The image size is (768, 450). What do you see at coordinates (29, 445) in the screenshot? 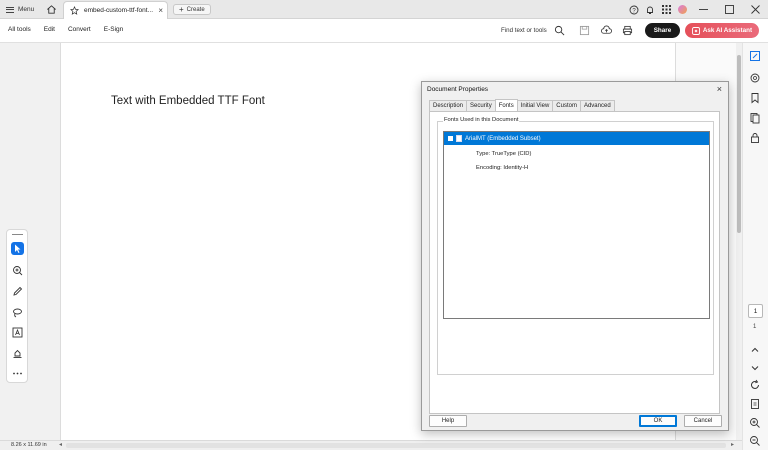
I see `page-size: 8.26 x 11.69 in` at bounding box center [29, 445].